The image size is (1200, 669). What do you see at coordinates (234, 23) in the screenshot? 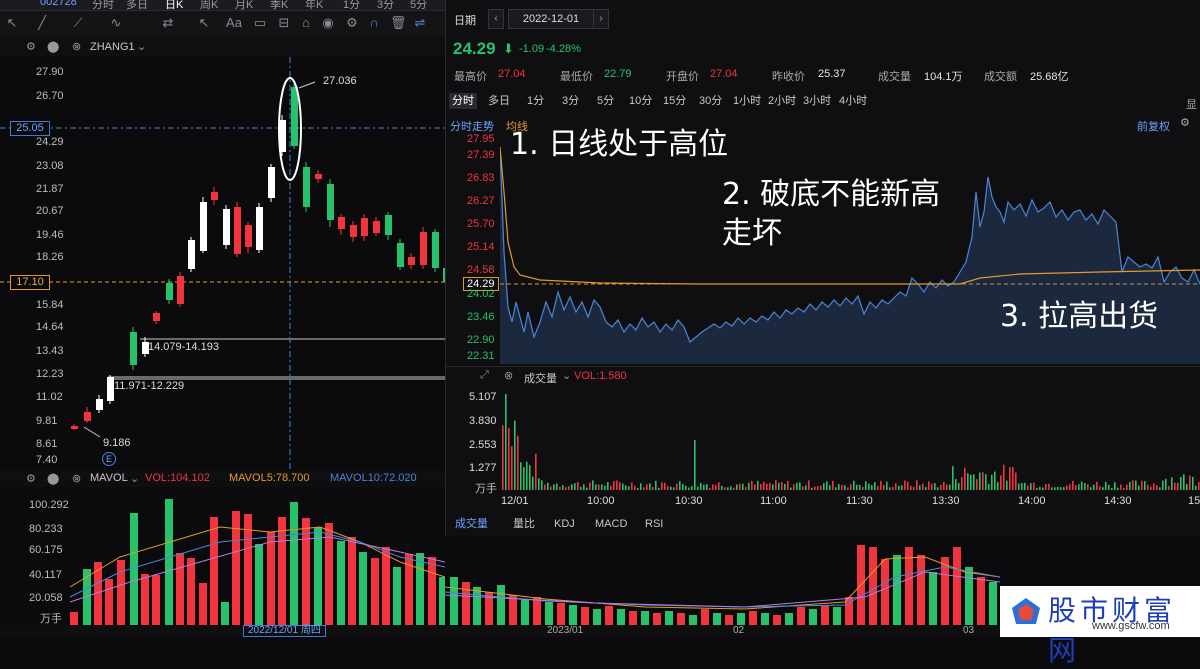
I see `text-tool-icon: Aa` at bounding box center [234, 23].